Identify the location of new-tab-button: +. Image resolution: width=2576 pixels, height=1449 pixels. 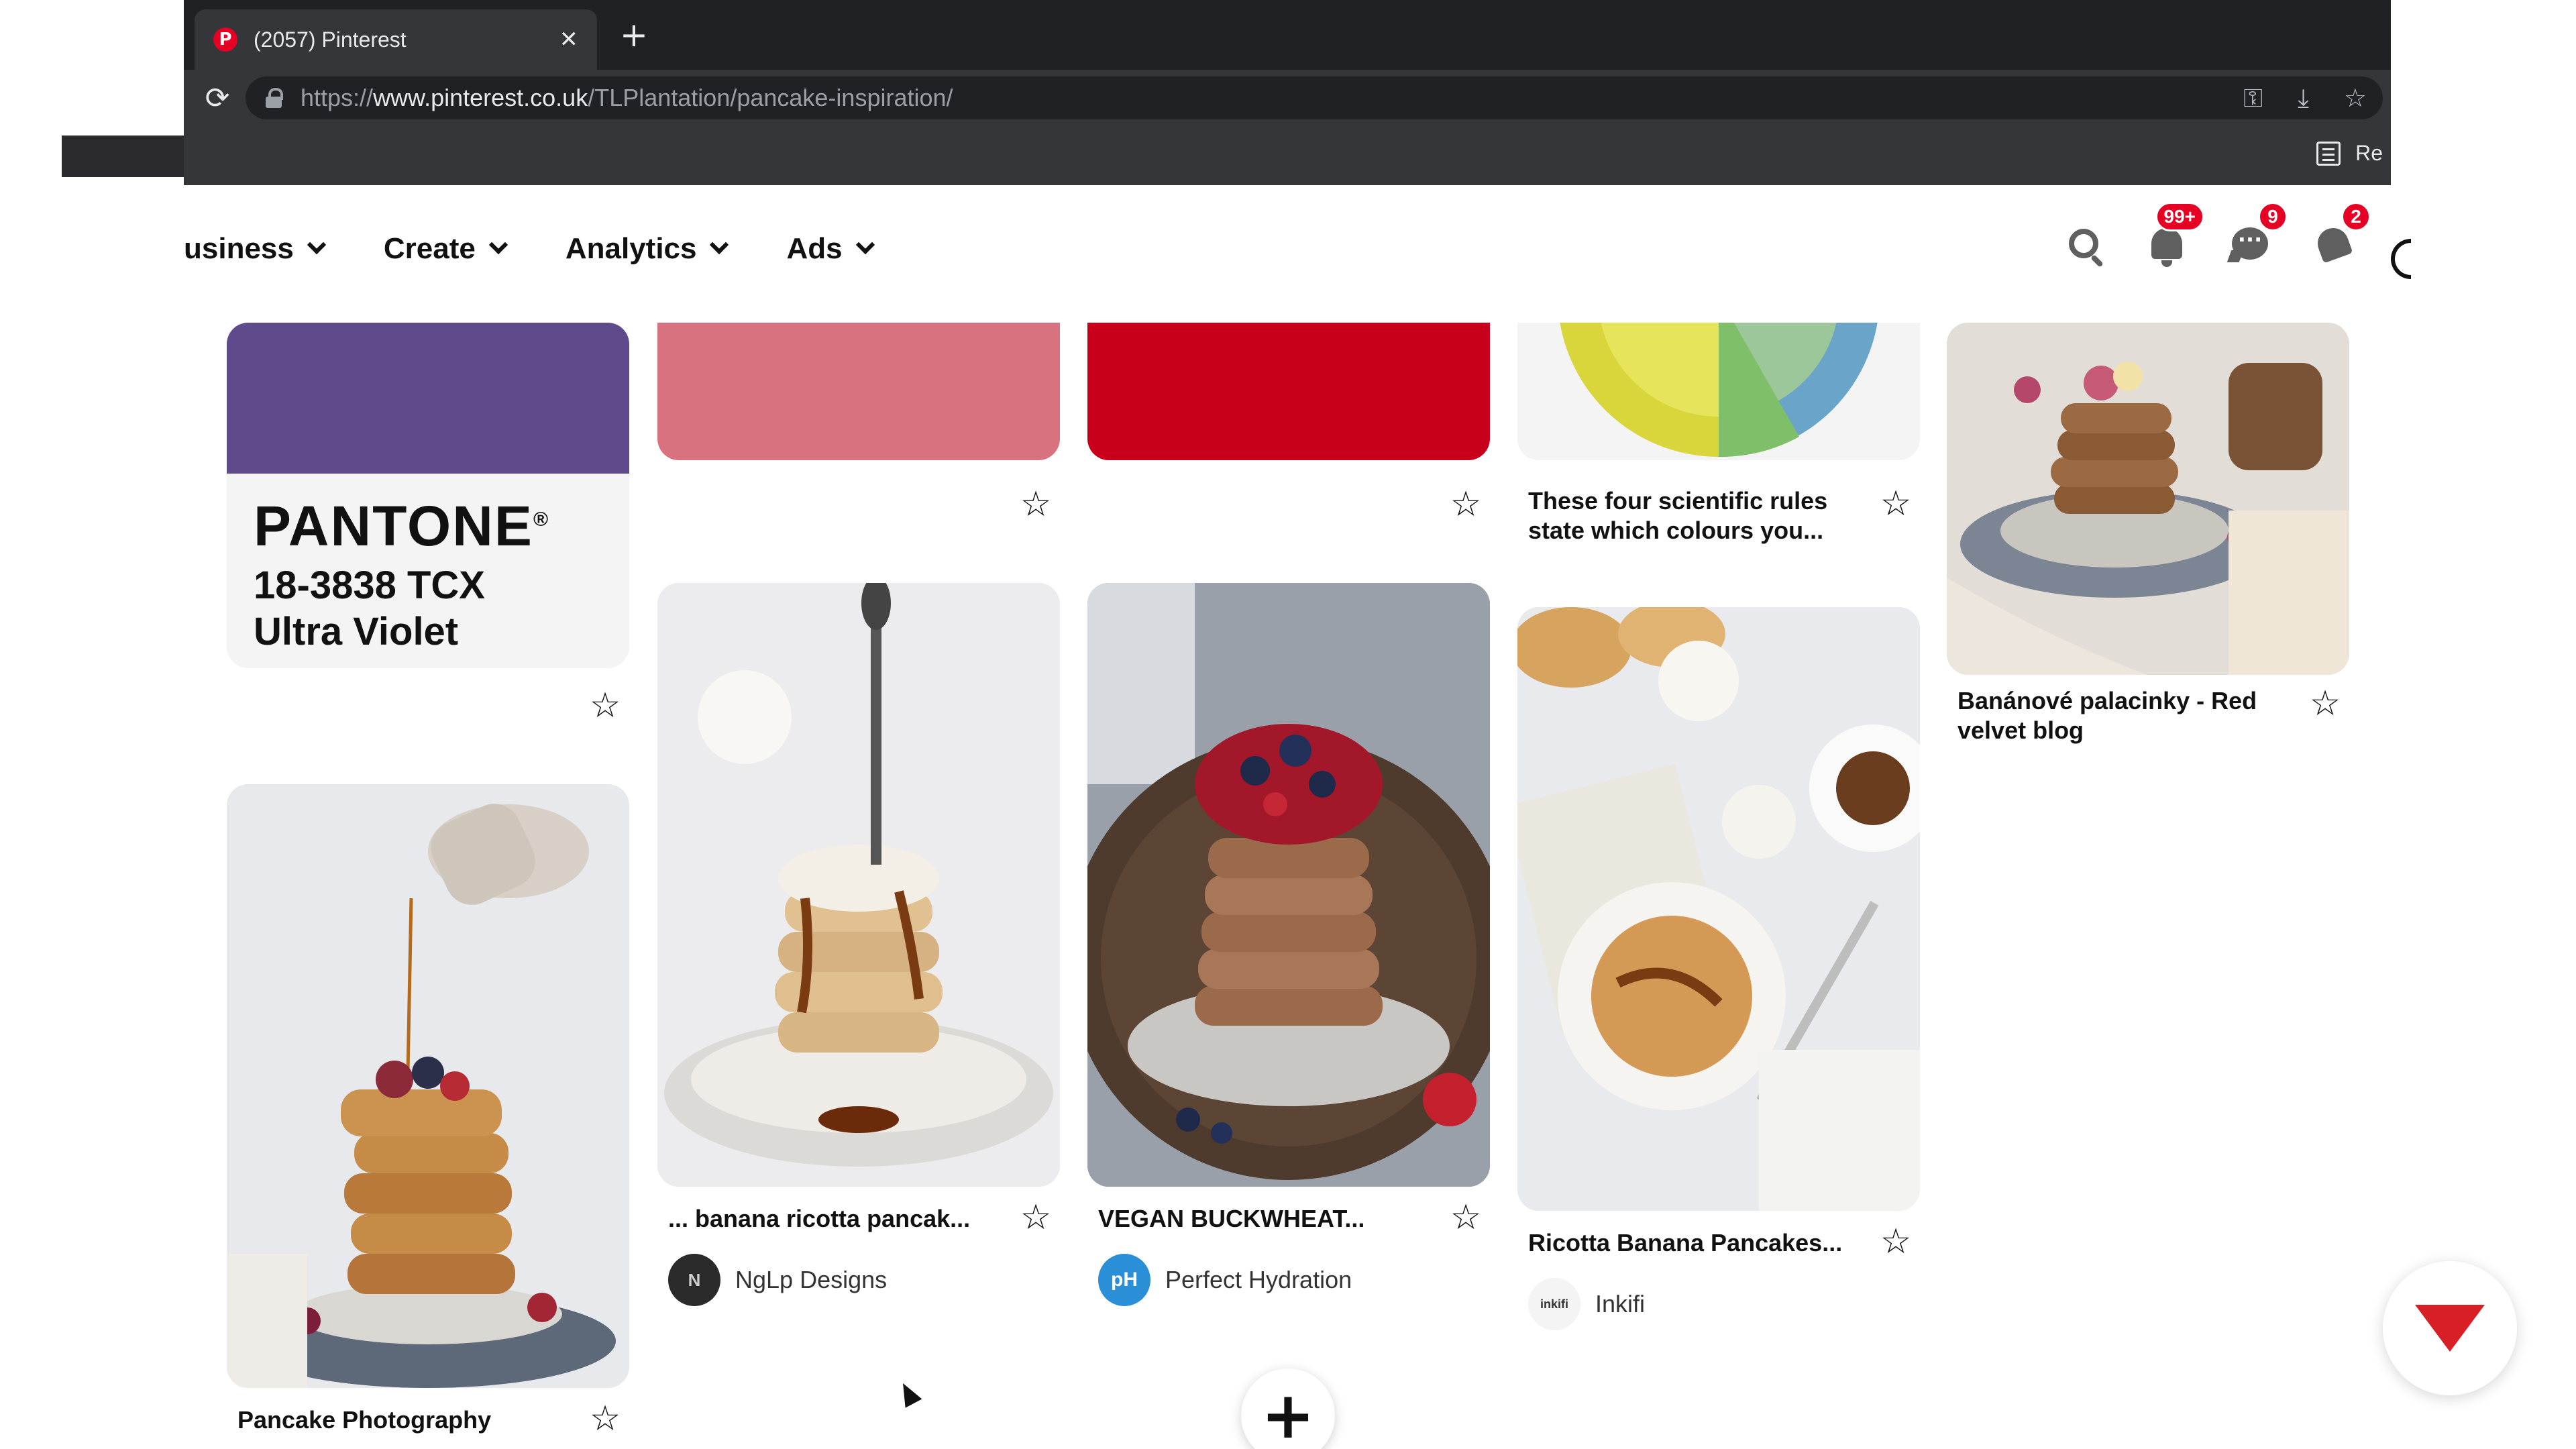
(634, 35).